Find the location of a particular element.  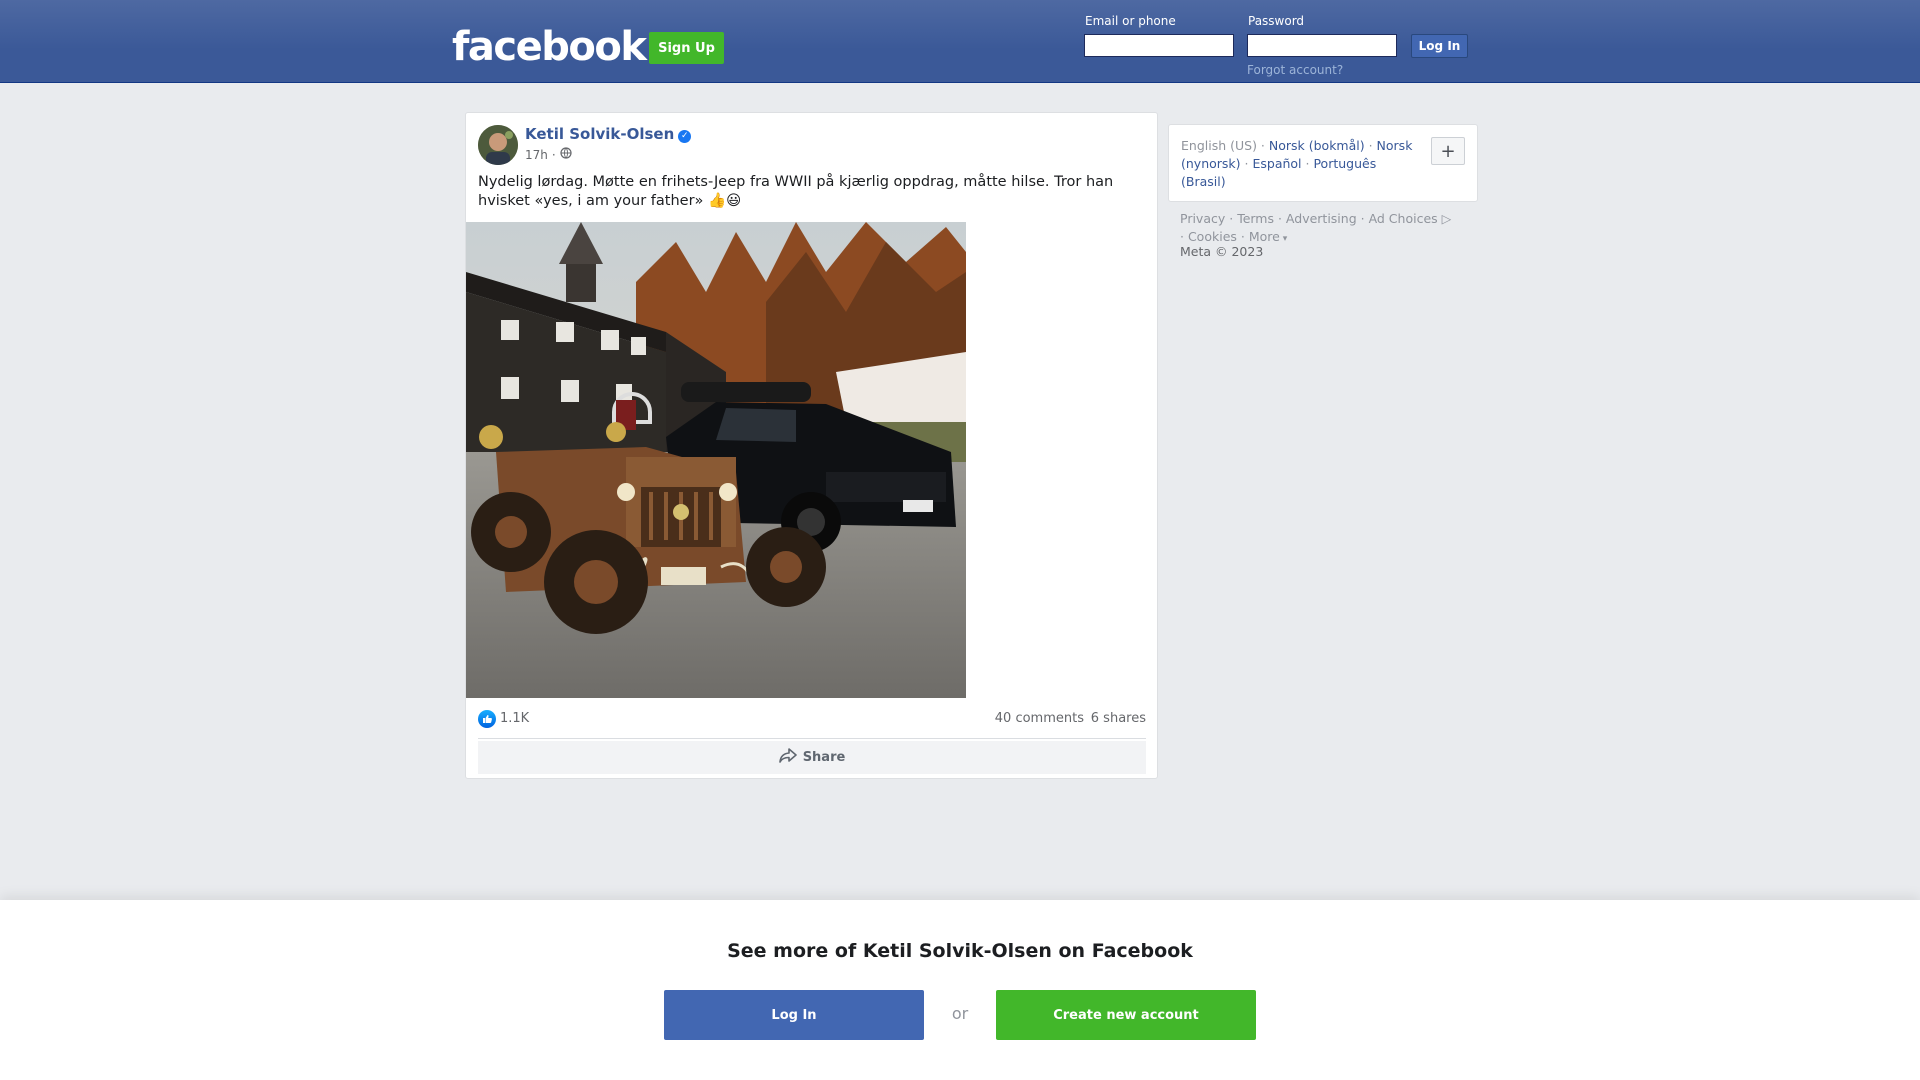

email-label: Email or phone is located at coordinates (1130, 21).